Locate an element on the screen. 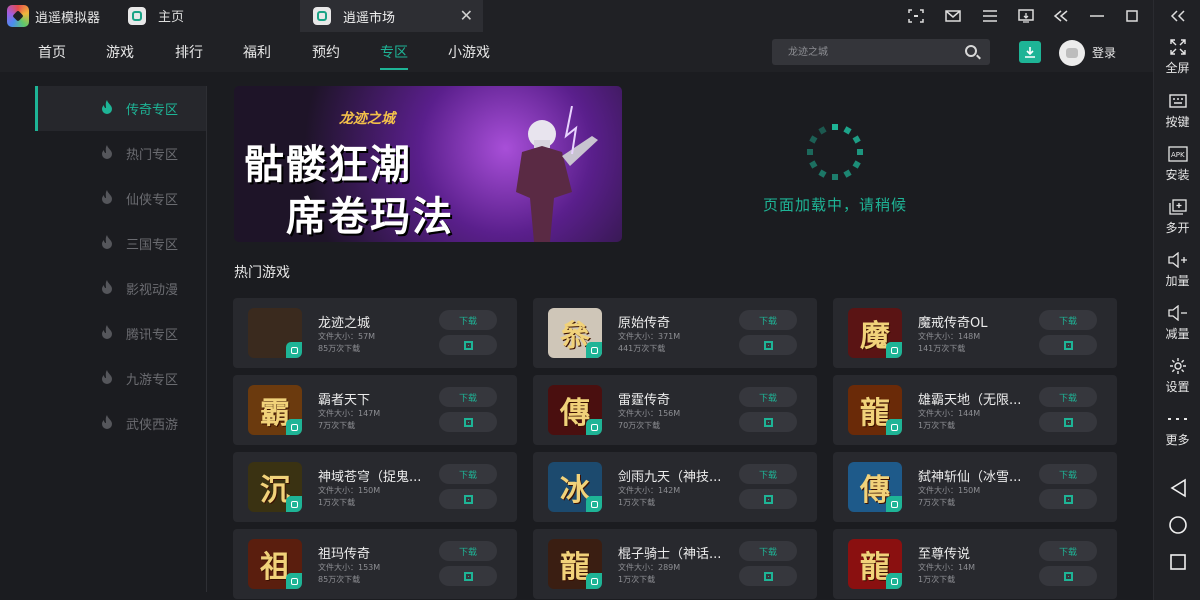 The image size is (1200, 600). game-icon: 沉 is located at coordinates (275, 487).